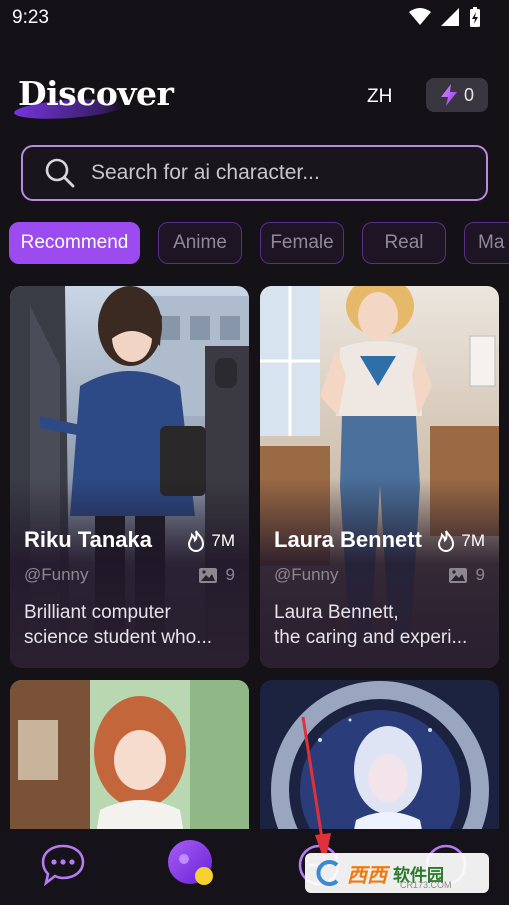  Describe the element at coordinates (200, 243) in the screenshot. I see `tab-anime: Anime` at that location.